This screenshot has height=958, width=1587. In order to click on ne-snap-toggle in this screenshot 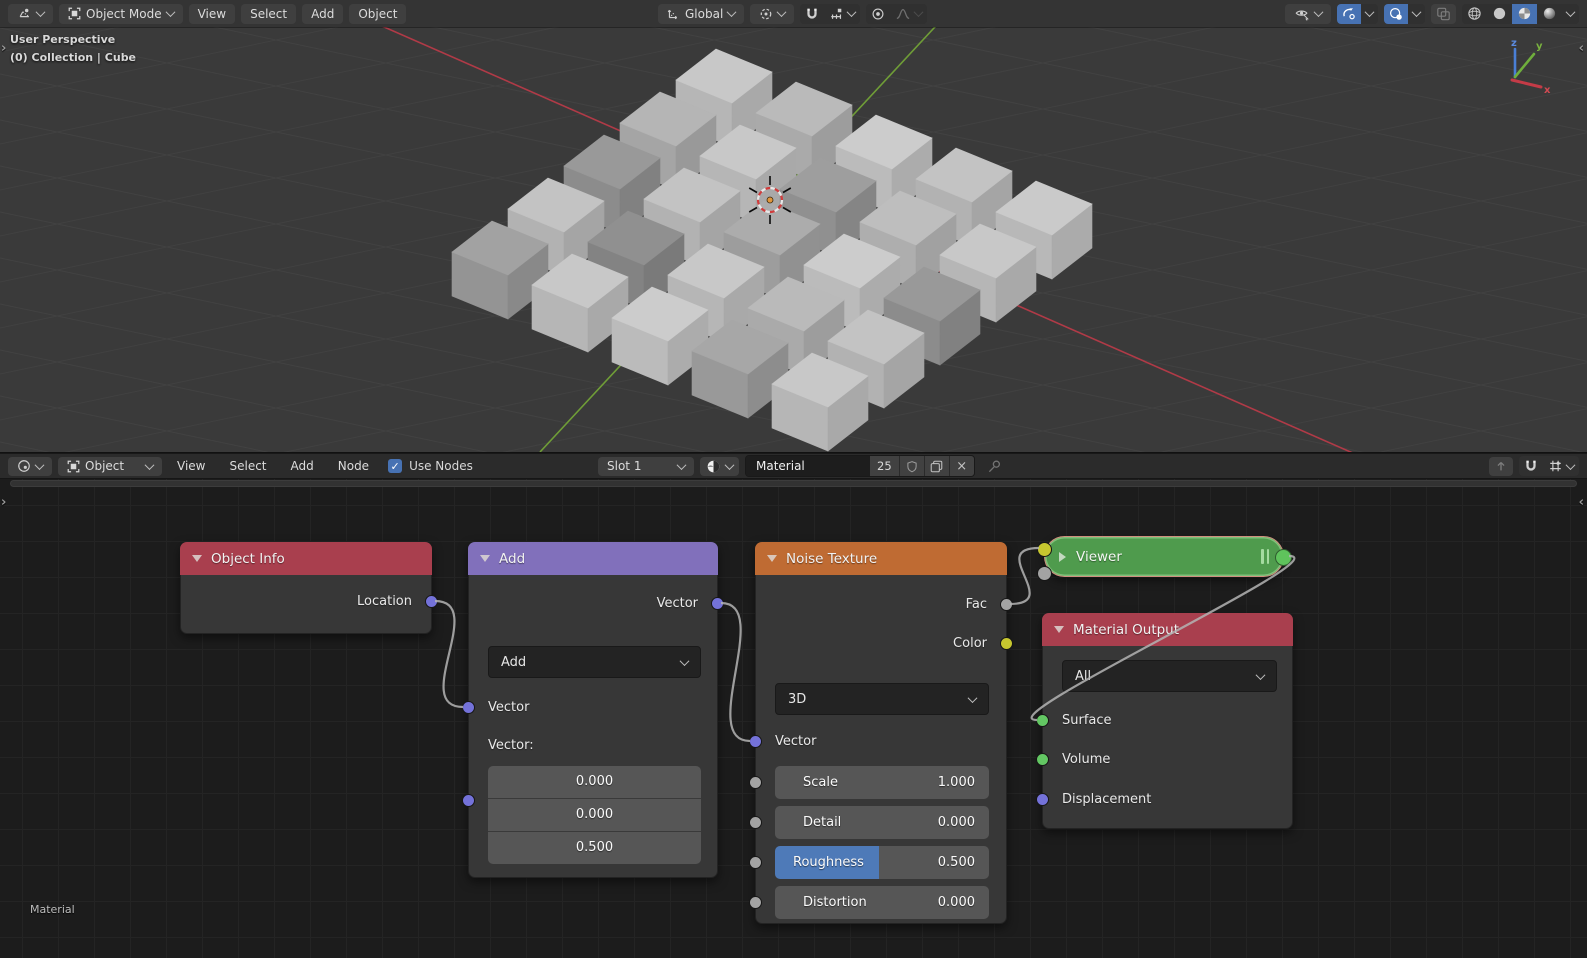, I will do `click(1531, 466)`.